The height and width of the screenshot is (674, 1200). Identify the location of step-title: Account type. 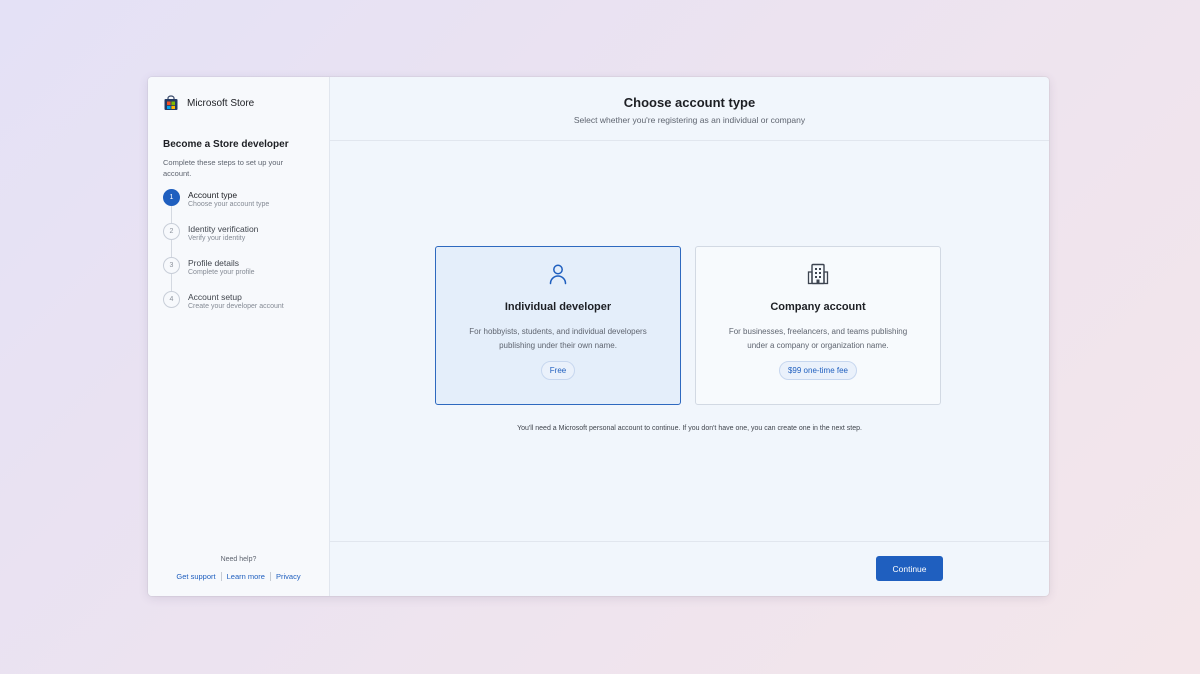
(213, 195).